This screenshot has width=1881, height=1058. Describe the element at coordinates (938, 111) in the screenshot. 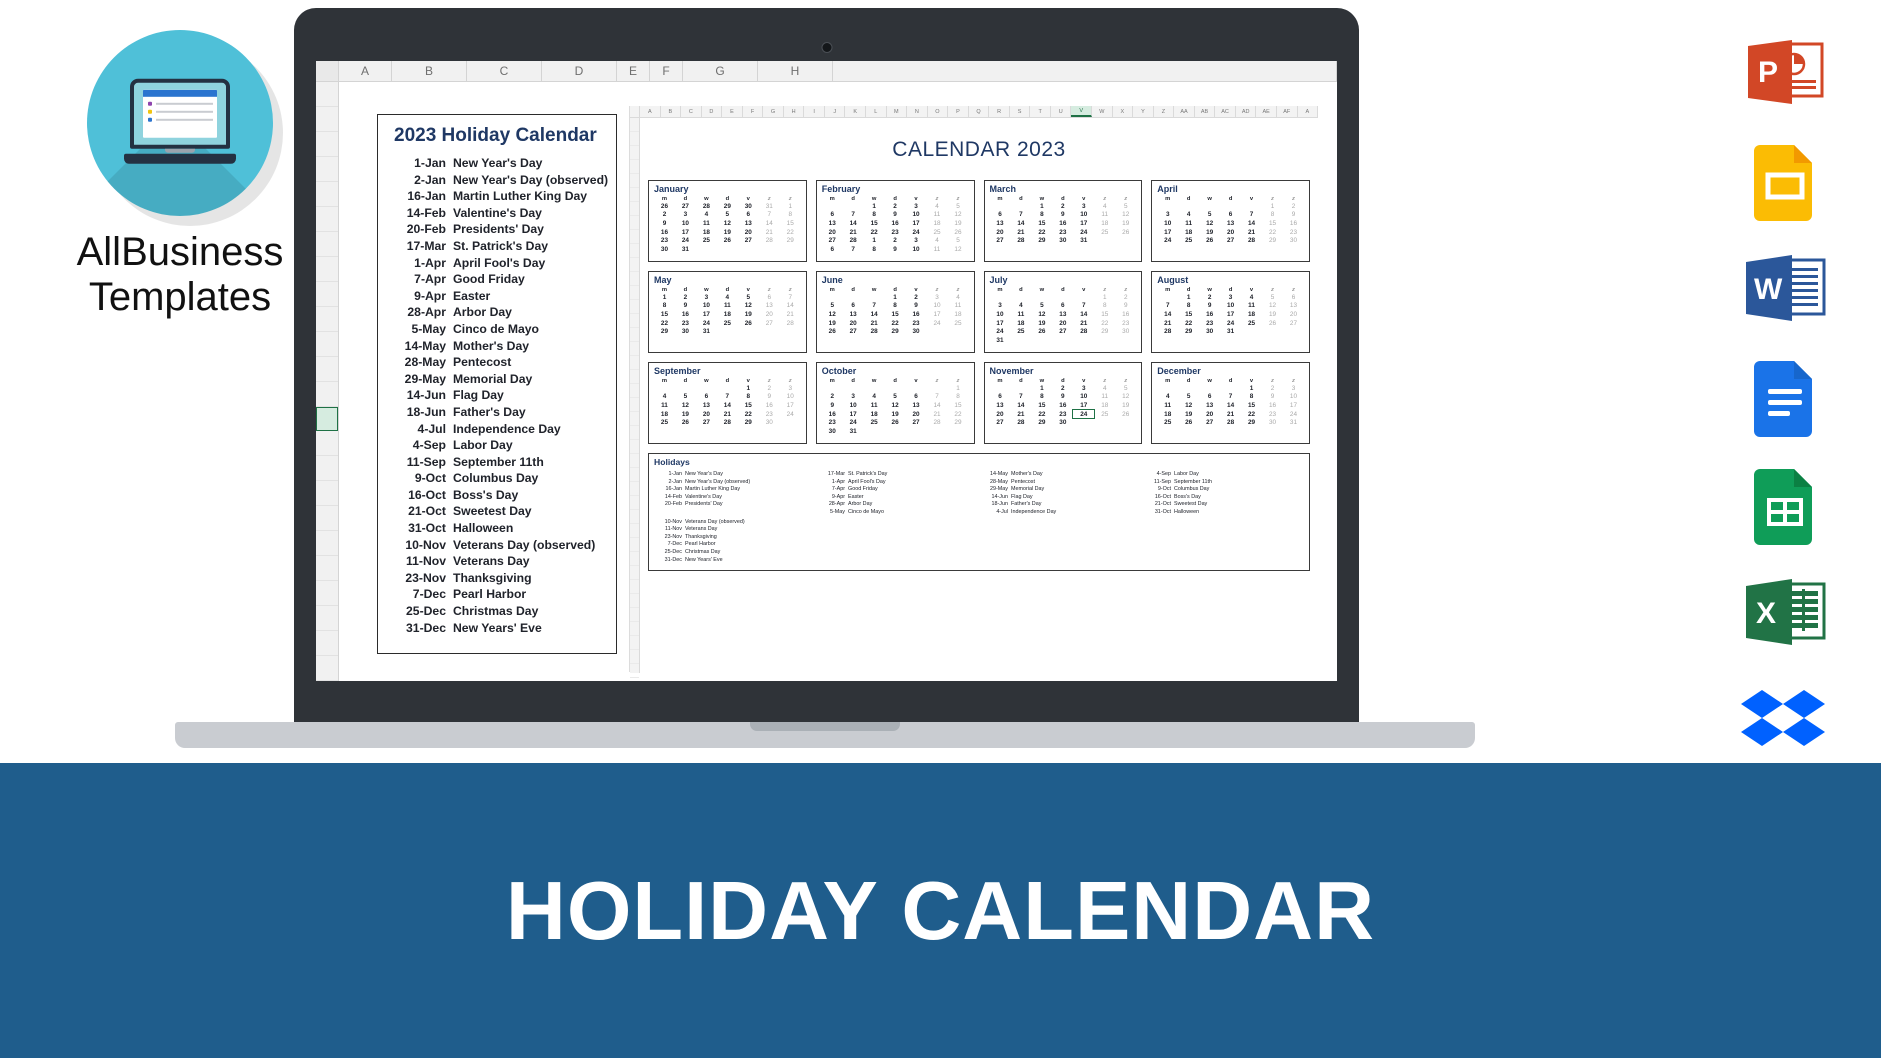

I see `inner-column-header-O: O` at that location.